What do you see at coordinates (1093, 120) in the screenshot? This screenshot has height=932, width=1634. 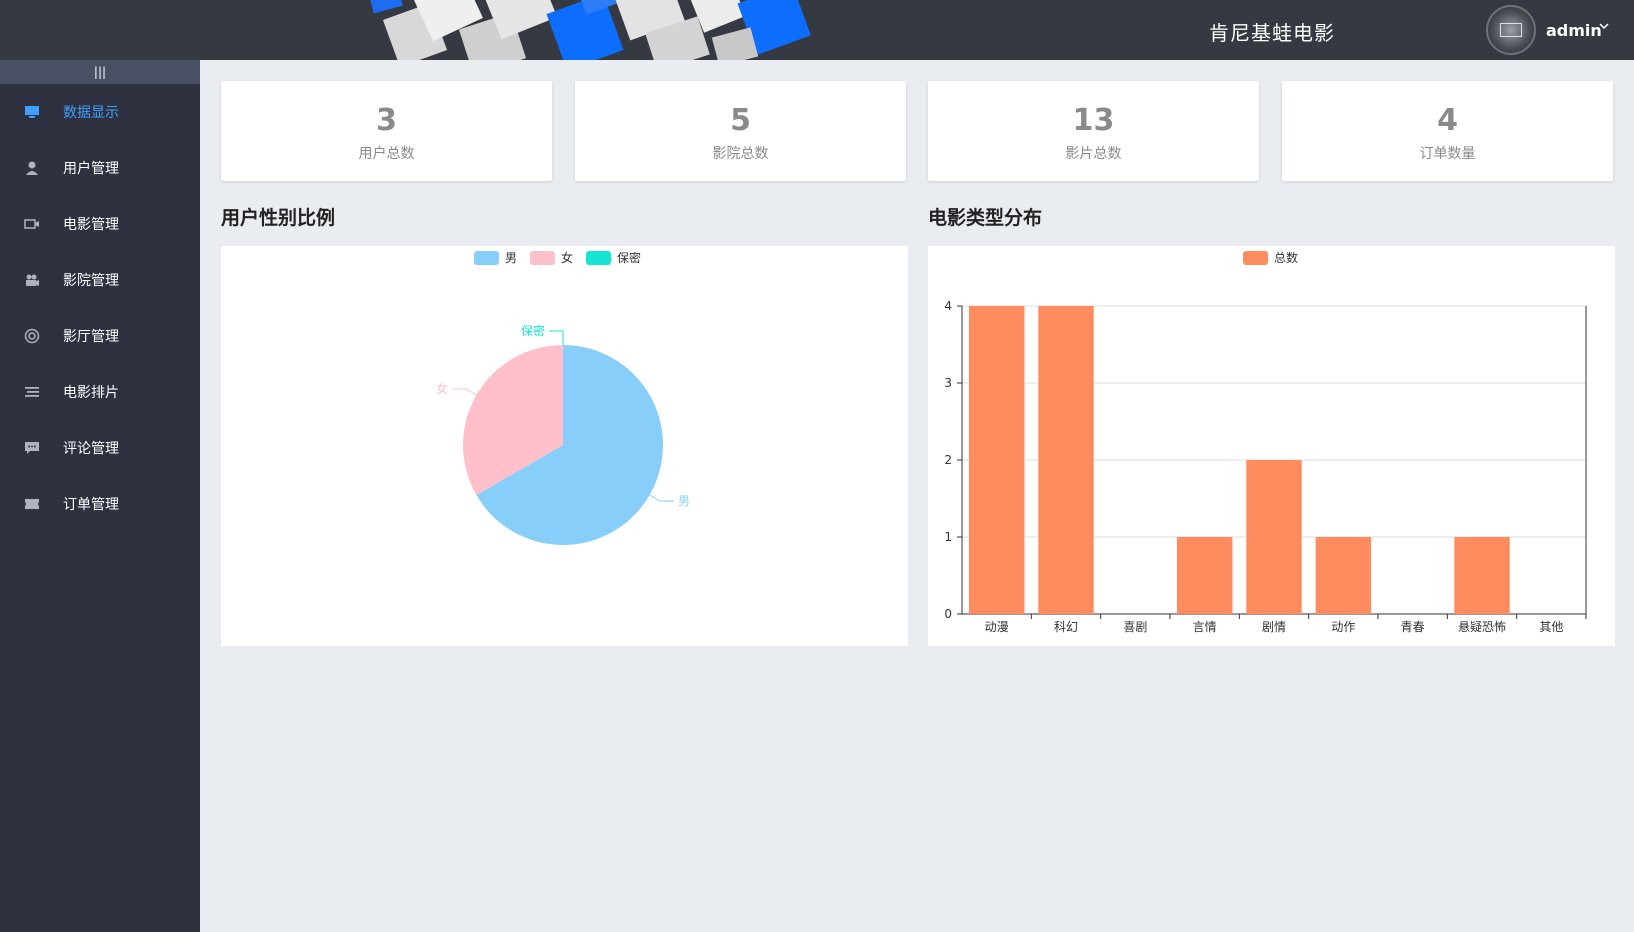 I see `stat-value: 13` at bounding box center [1093, 120].